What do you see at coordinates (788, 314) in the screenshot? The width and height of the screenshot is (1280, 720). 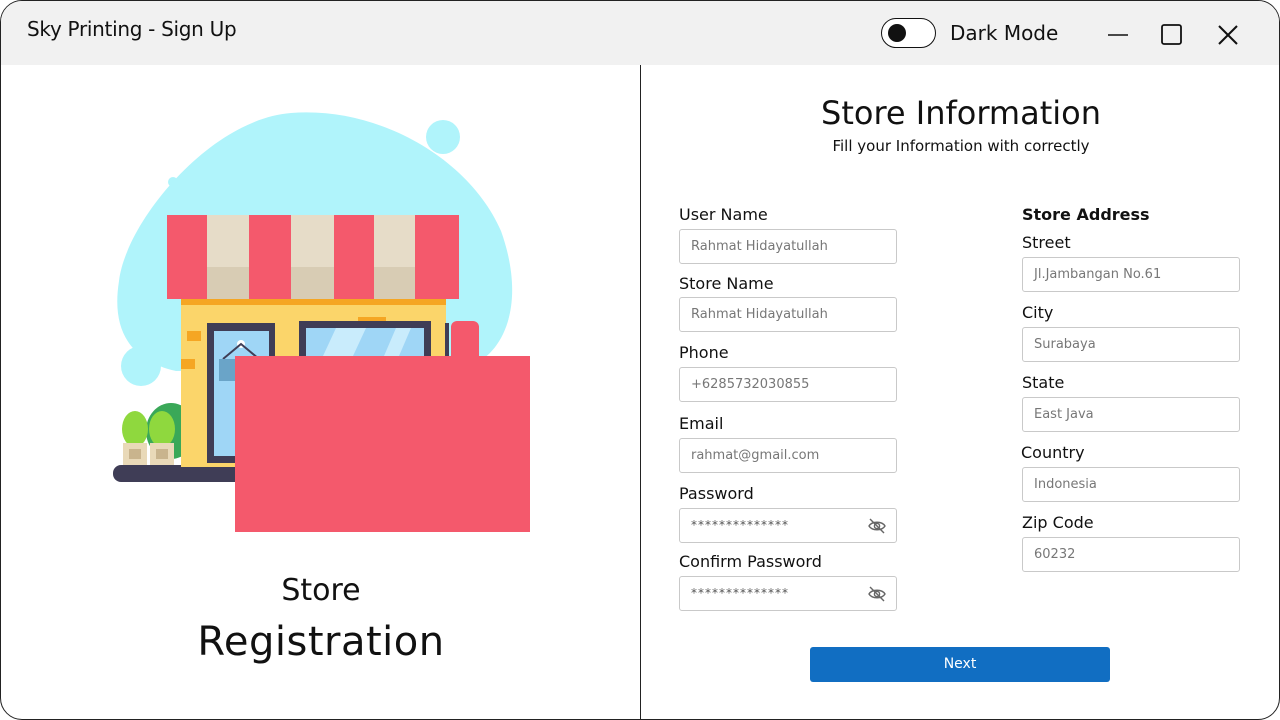 I see `store-name-input: Rahmat Hidayatullah` at bounding box center [788, 314].